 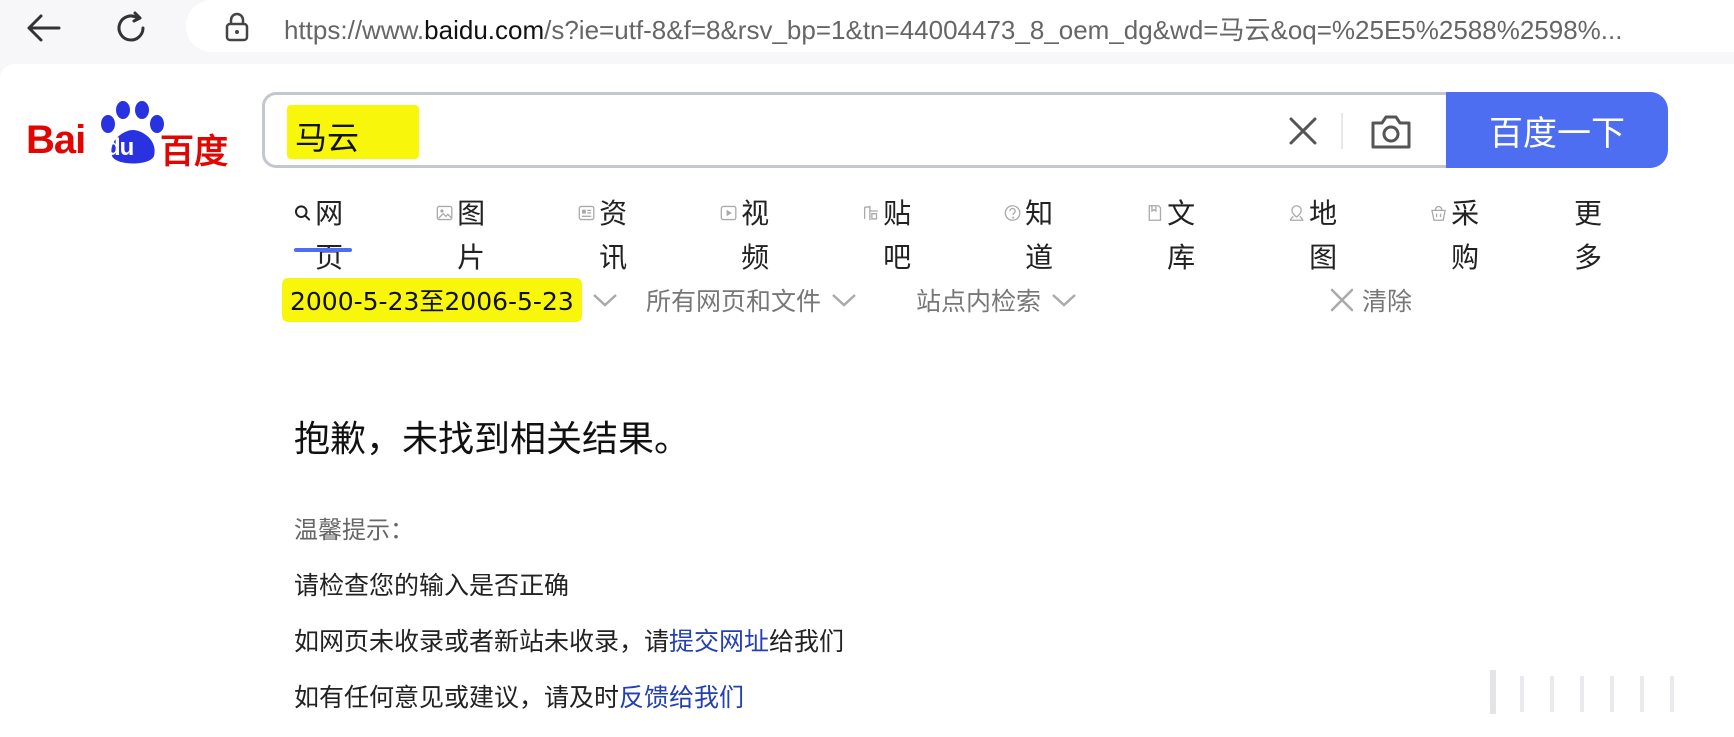 I want to click on tip-check-input: 请检查您的输入是否正确, so click(x=432, y=585).